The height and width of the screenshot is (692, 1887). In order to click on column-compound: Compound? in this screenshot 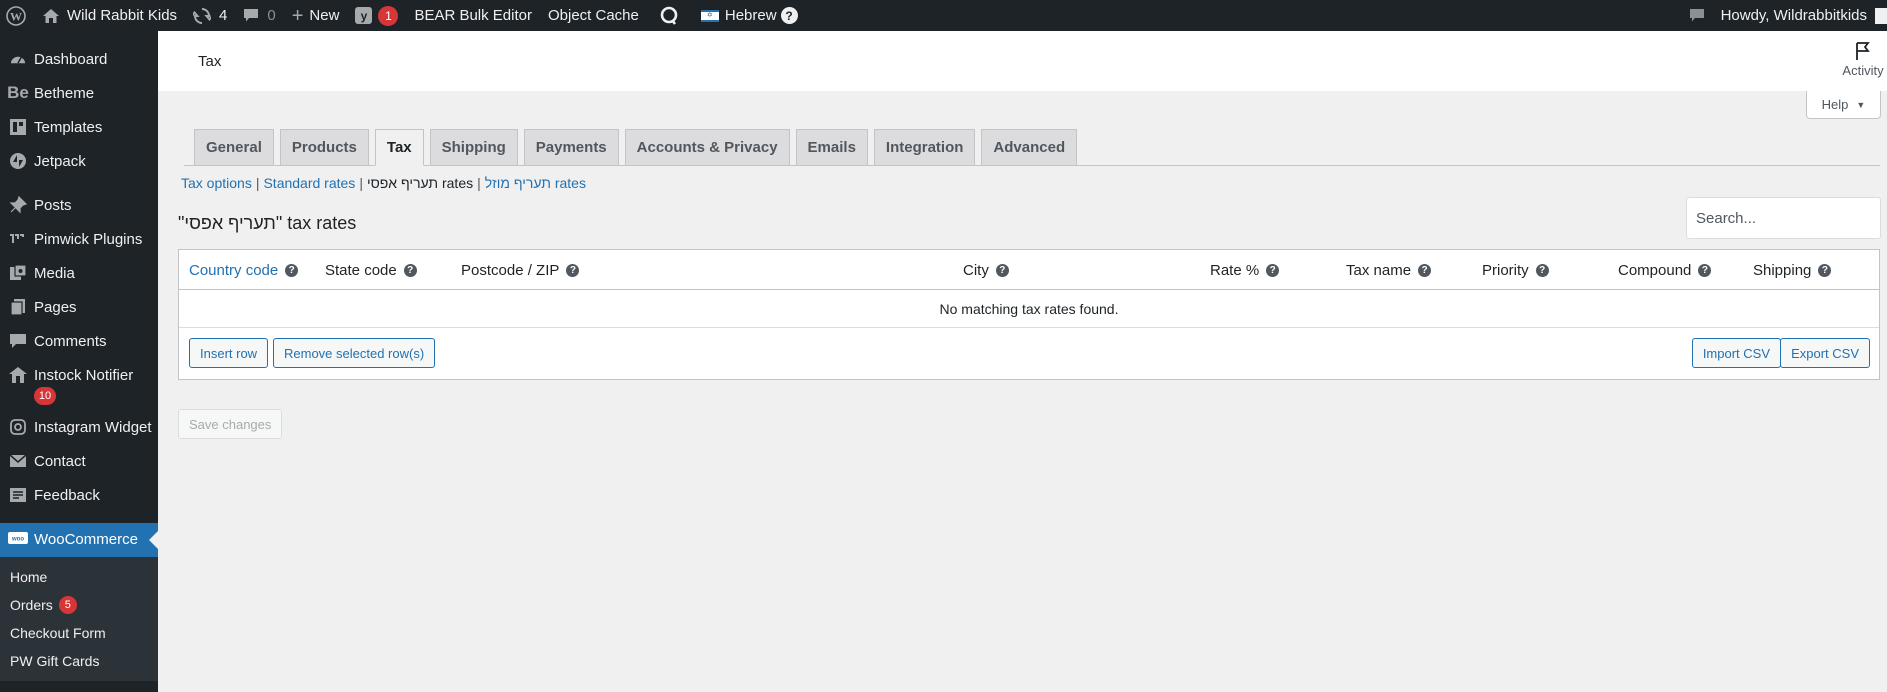, I will do `click(1665, 270)`.